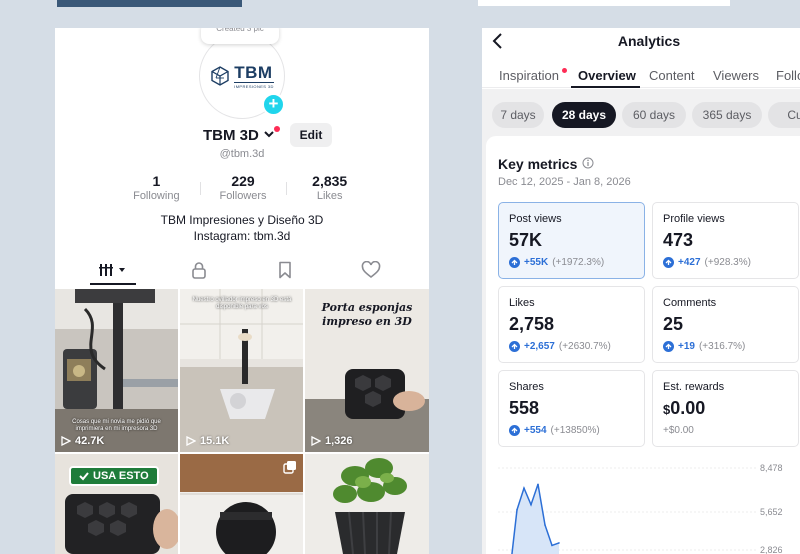 The width and height of the screenshot is (800, 554). Describe the element at coordinates (788, 75) in the screenshot. I see `tab-followers: Follo` at that location.